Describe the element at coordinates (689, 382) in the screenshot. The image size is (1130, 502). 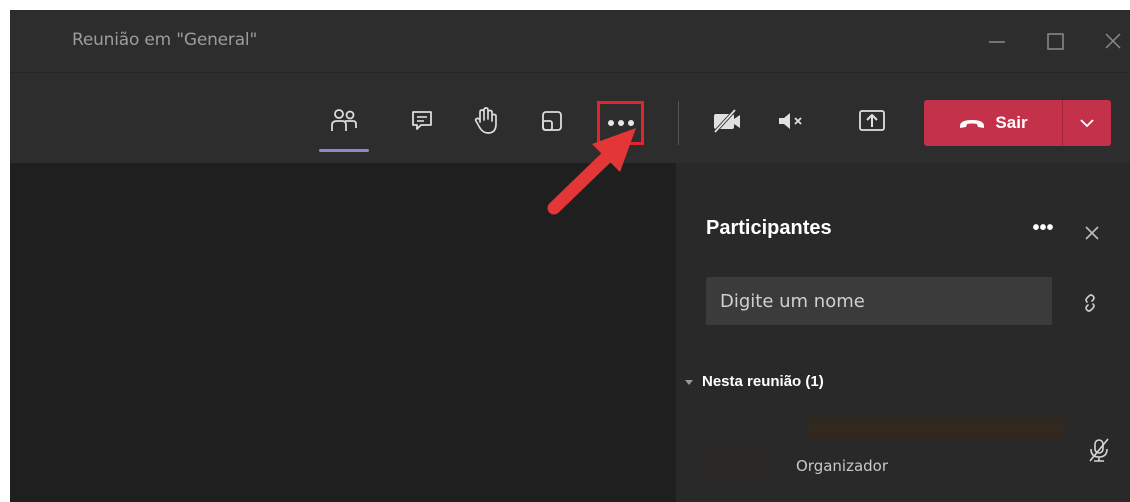
I see `caret-down-icon` at that location.